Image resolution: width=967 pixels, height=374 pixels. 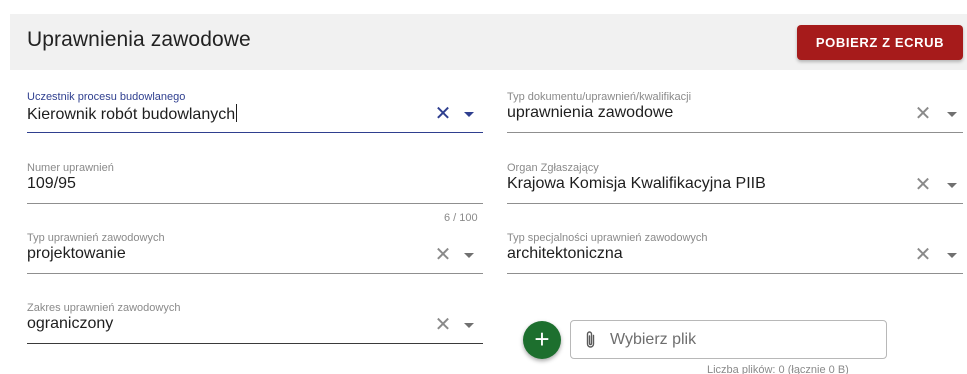 I want to click on license-number-field: Numer uprawnień 109/95, so click(x=255, y=183).